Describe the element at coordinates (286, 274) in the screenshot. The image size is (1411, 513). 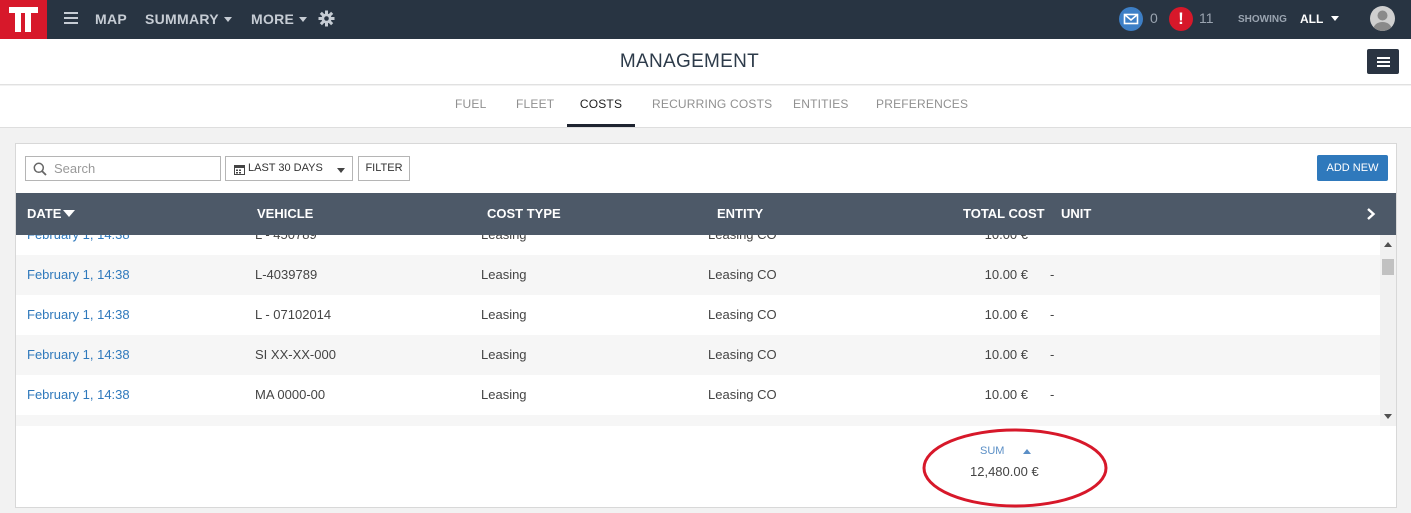
I see `cell-vehicle: L-4039789` at that location.